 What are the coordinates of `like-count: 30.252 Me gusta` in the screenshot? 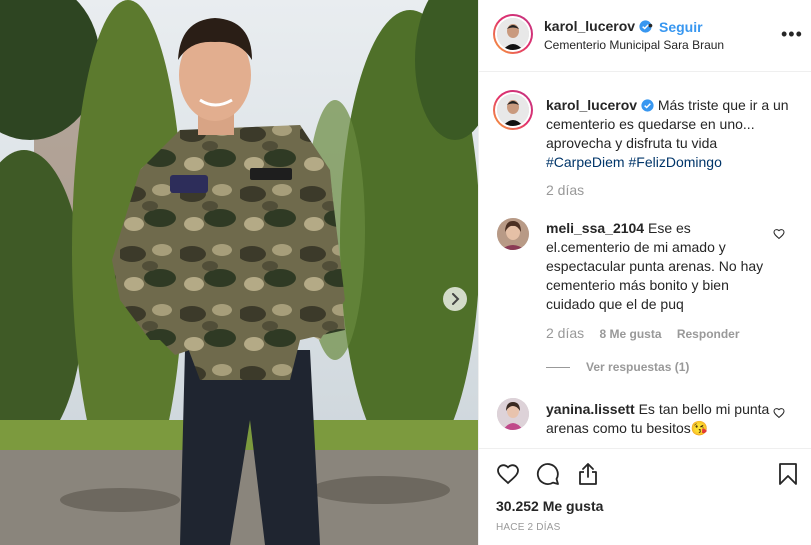 It's located at (549, 506).